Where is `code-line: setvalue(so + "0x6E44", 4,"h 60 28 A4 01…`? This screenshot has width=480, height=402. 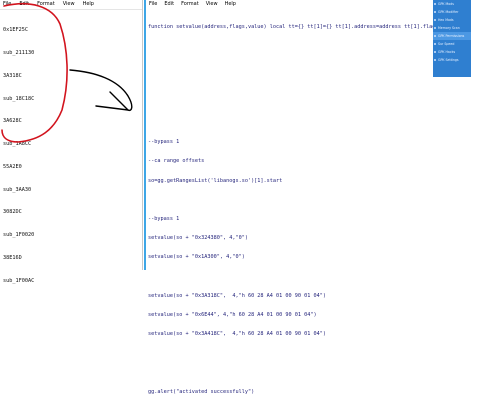
code-line: setvalue(so + "0x6E44", 4,"h 60 28 A4 01… is located at coordinates (232, 315).